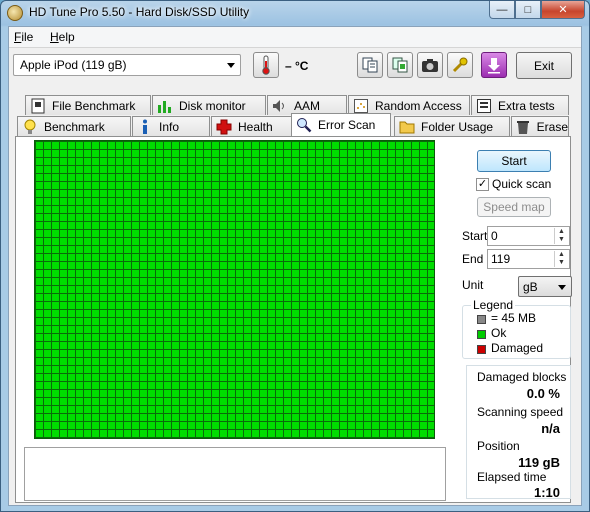  I want to click on tab-folder-usage: Folder Usage, so click(452, 126).